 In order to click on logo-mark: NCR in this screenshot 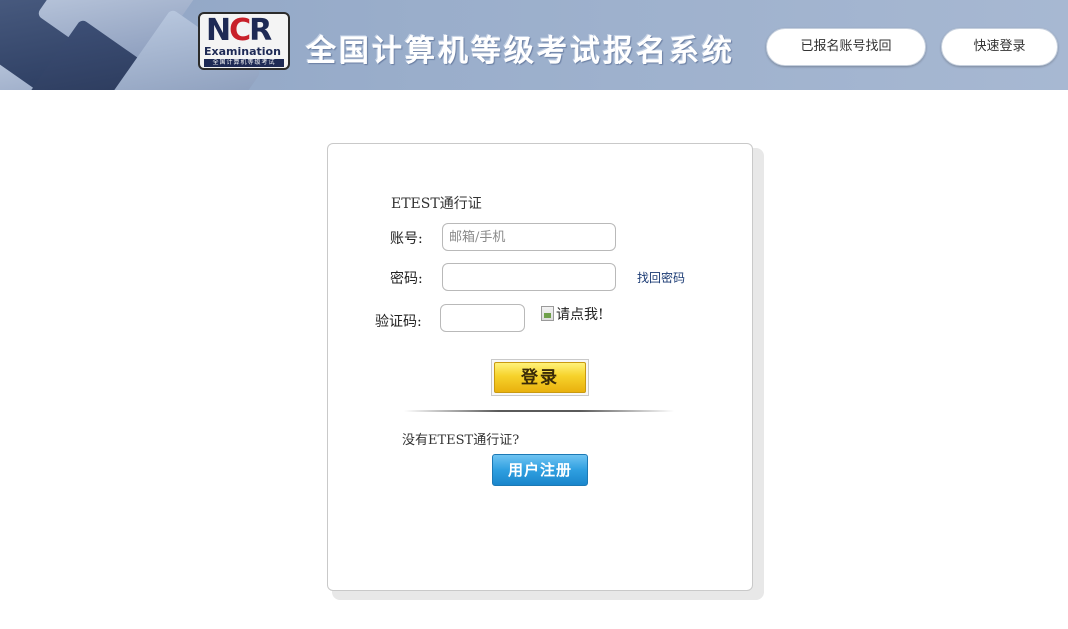, I will do `click(239, 30)`.